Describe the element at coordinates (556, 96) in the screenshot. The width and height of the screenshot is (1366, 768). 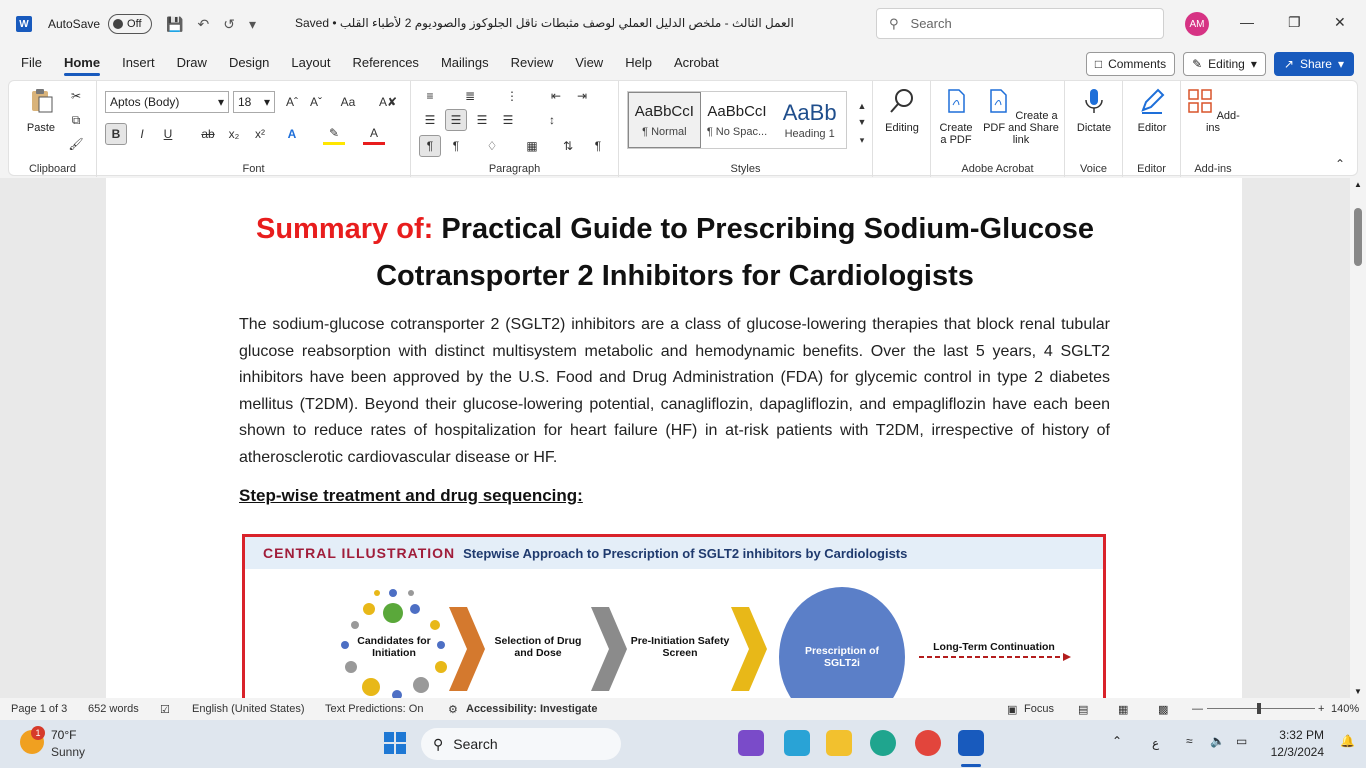
I see `decrease-indent-icon: ⇤` at that location.